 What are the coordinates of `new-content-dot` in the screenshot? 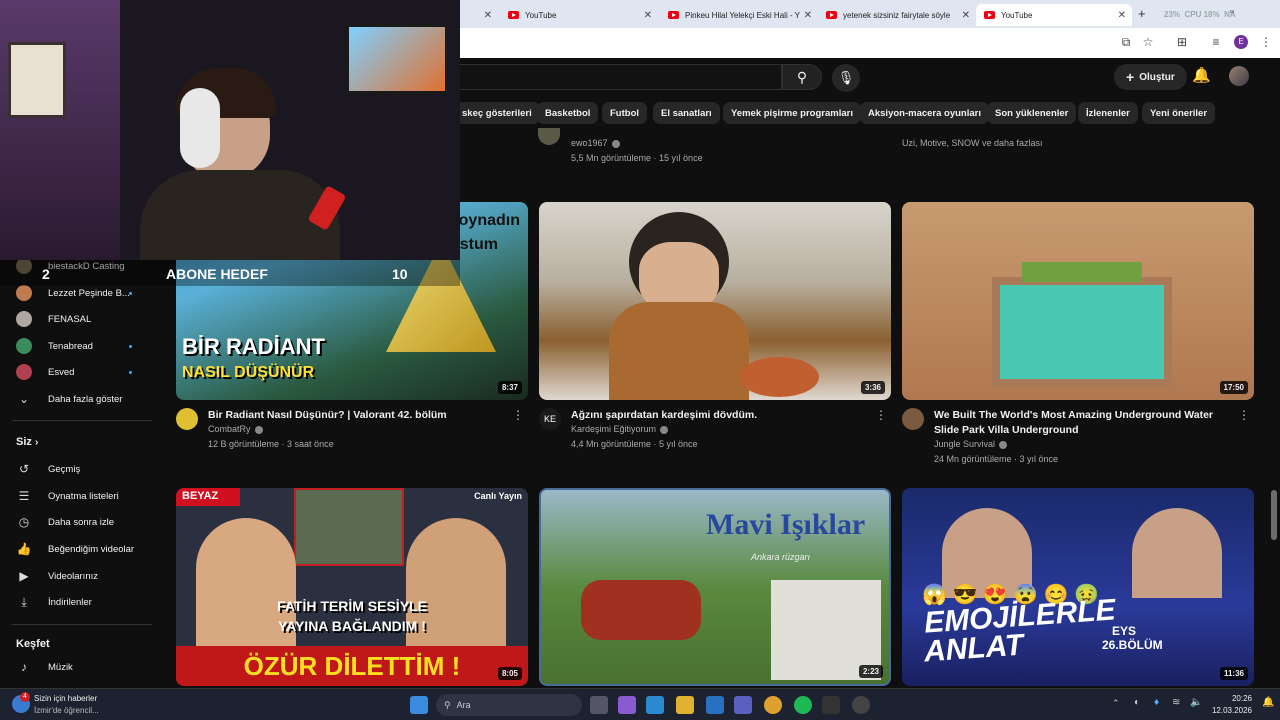 It's located at (130, 346).